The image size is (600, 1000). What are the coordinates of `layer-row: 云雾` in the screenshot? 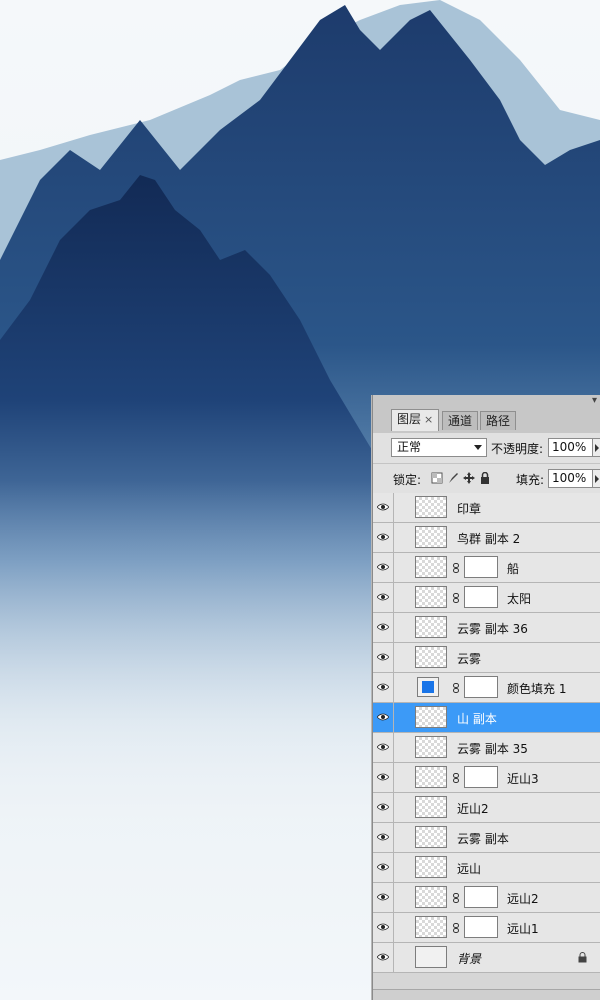 It's located at (486, 658).